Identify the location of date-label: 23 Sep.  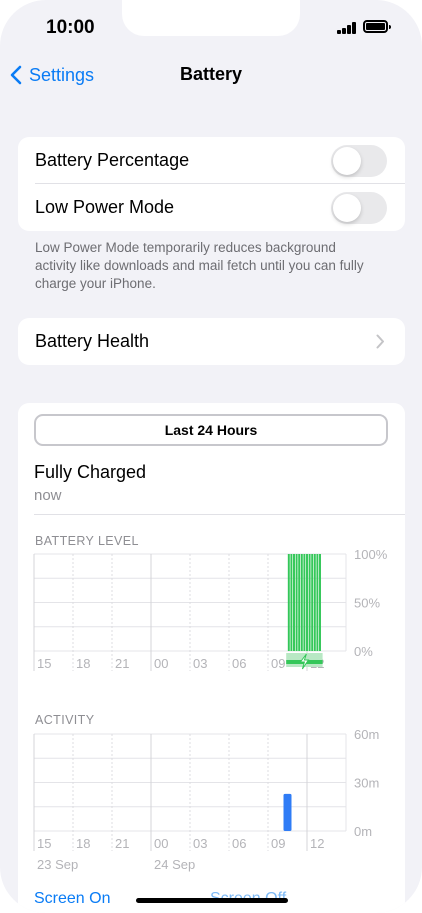
(57, 864).